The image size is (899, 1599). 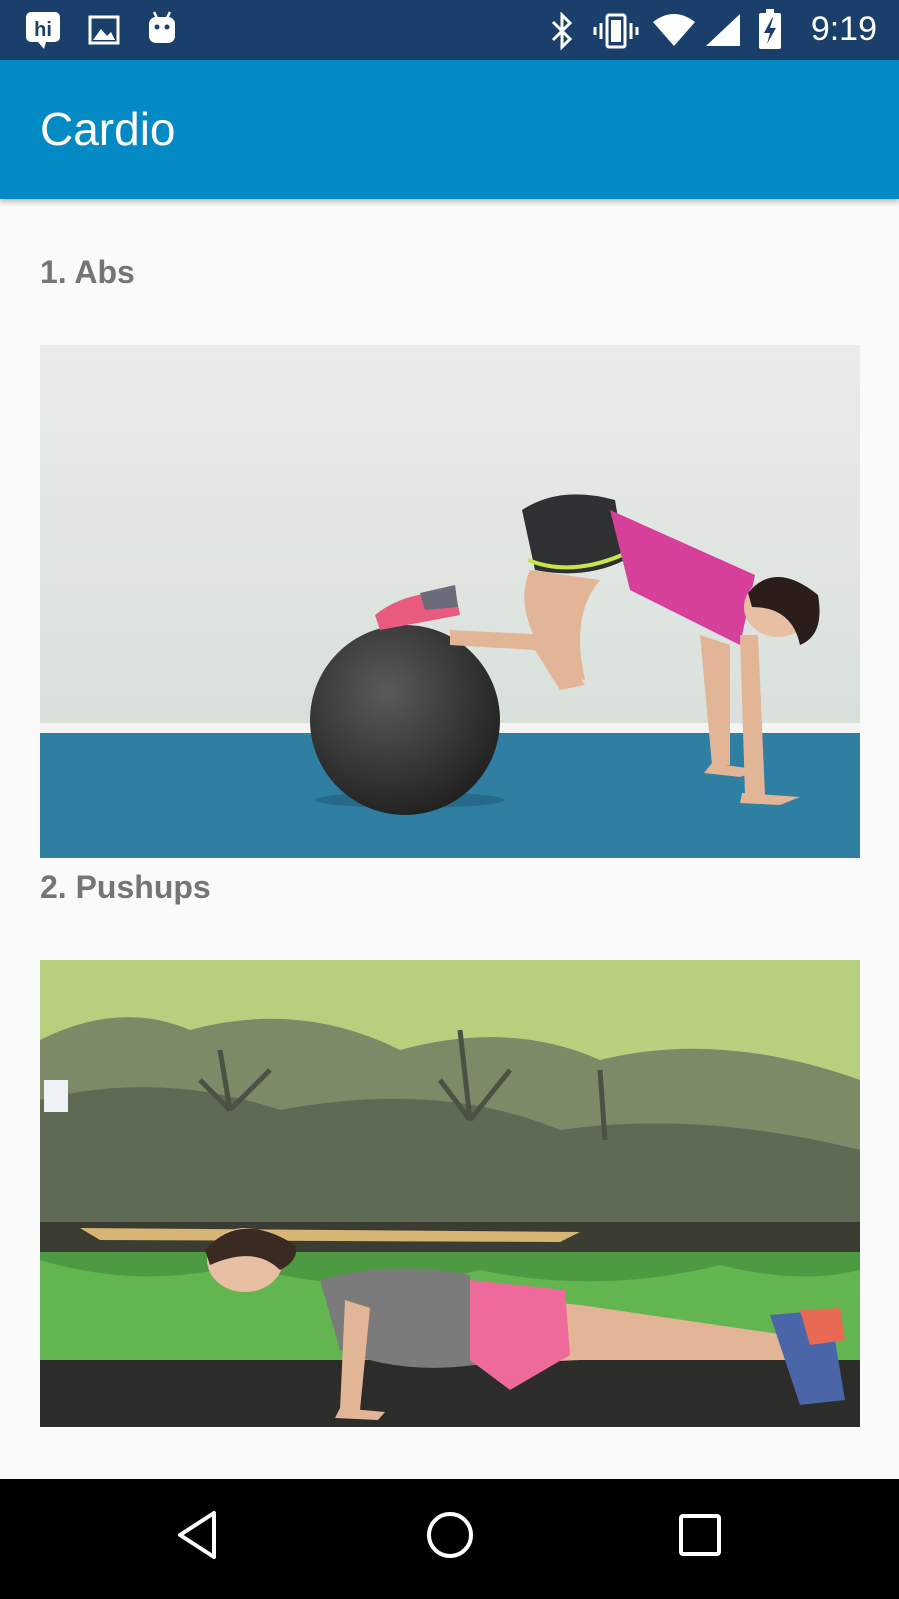 I want to click on signal-icon, so click(x=723, y=30).